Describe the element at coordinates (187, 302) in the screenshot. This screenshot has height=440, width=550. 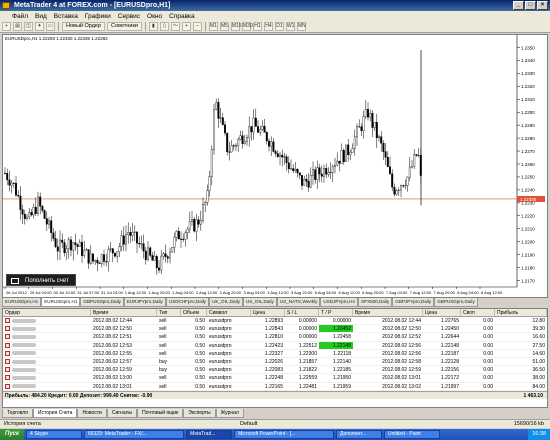
I see `chart-tab: USDCHFpro,Daily` at that location.